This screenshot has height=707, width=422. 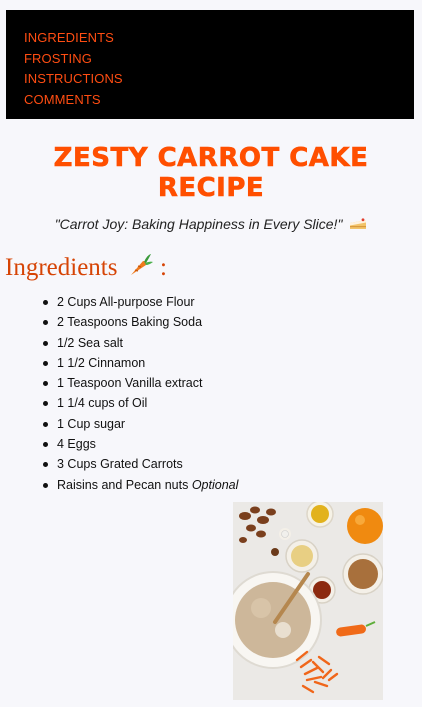 I want to click on ingredients-photo, so click(x=308, y=601).